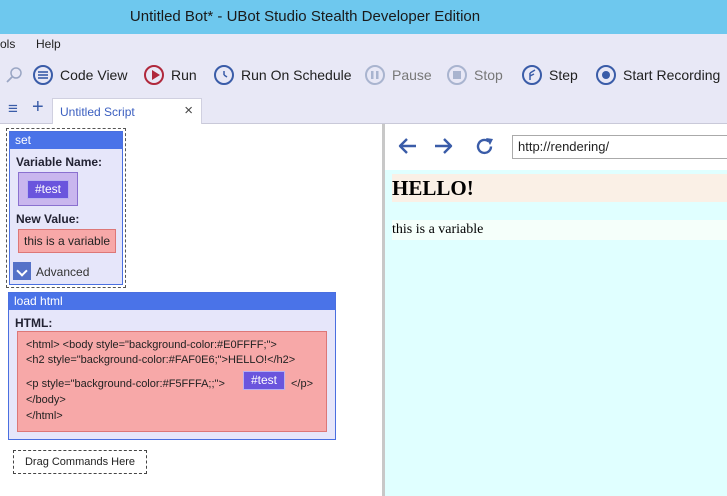  Describe the element at coordinates (488, 75) in the screenshot. I see `stop-label: Stop` at that location.